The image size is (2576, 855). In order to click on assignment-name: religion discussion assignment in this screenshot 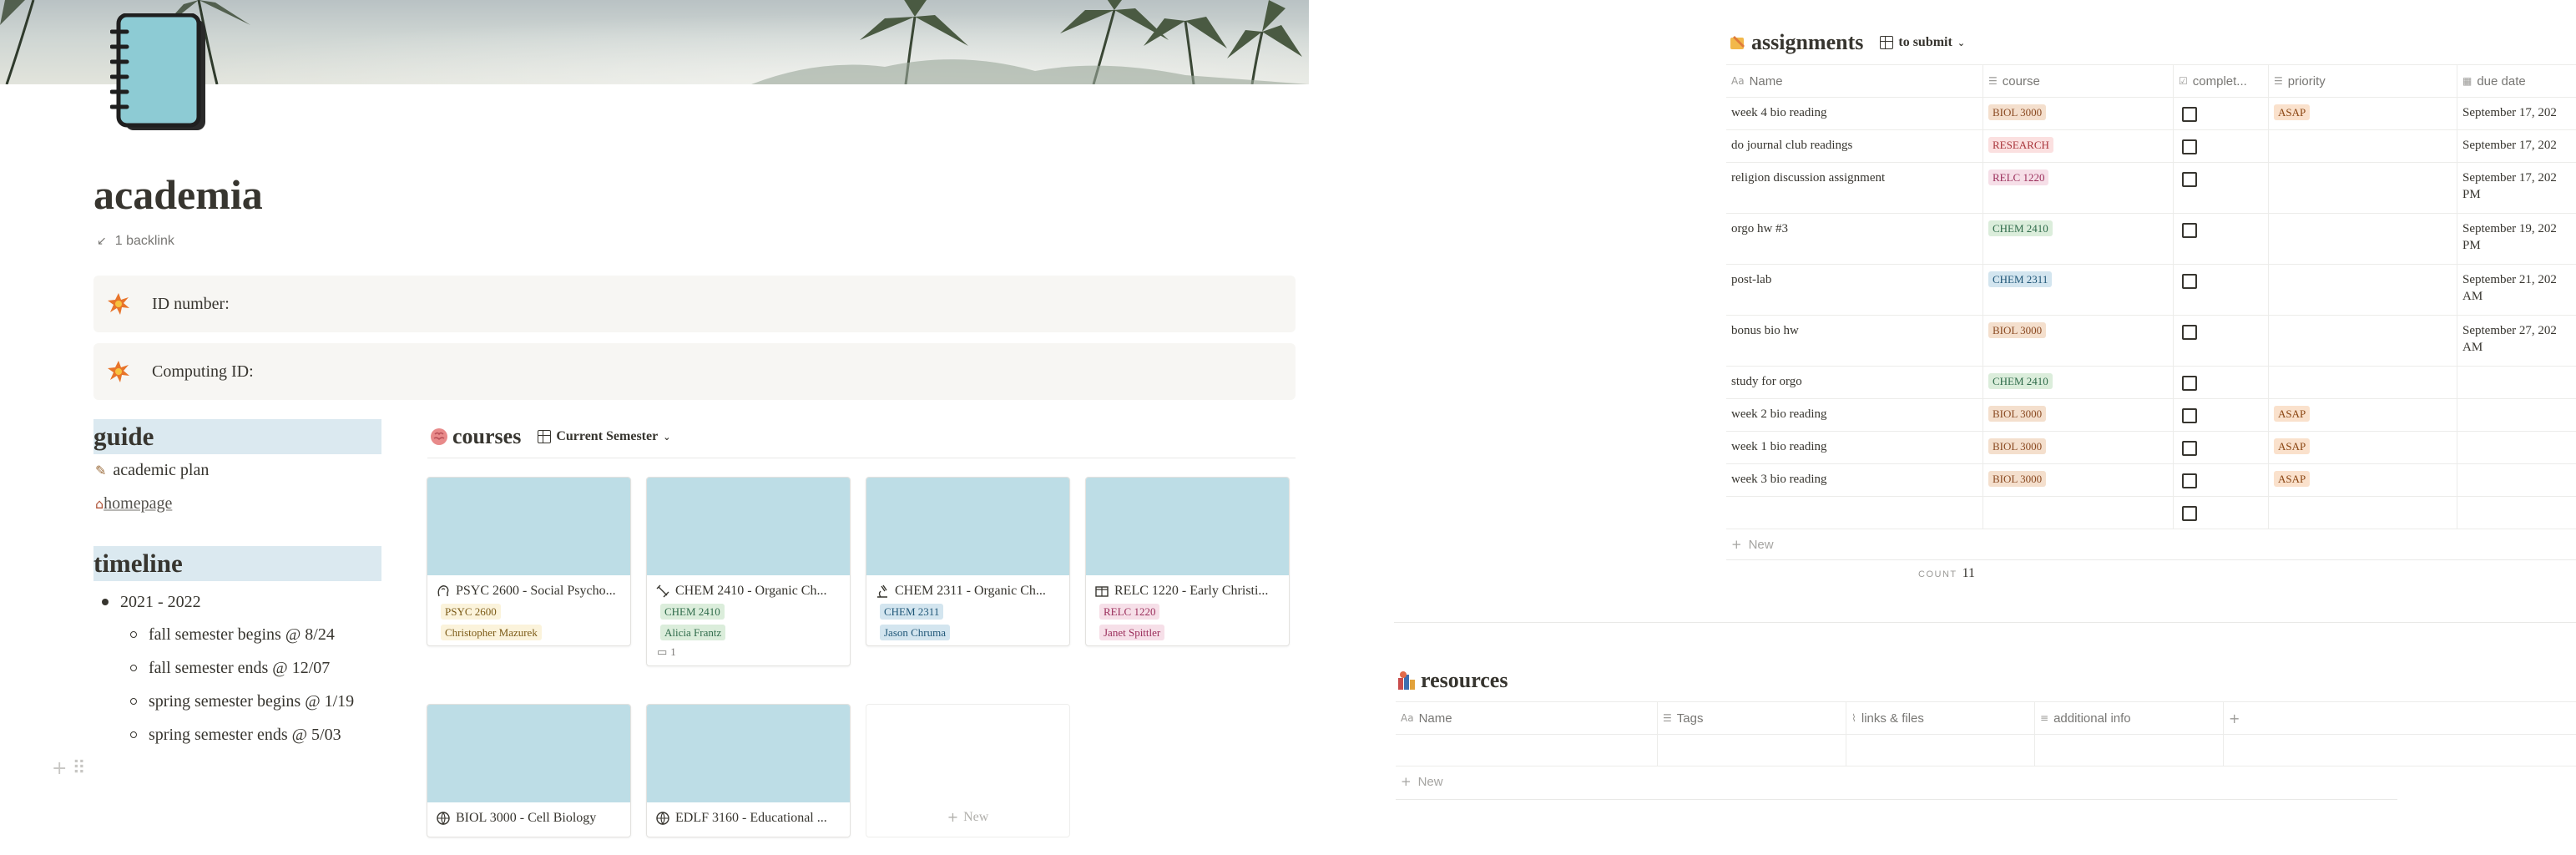, I will do `click(1854, 188)`.